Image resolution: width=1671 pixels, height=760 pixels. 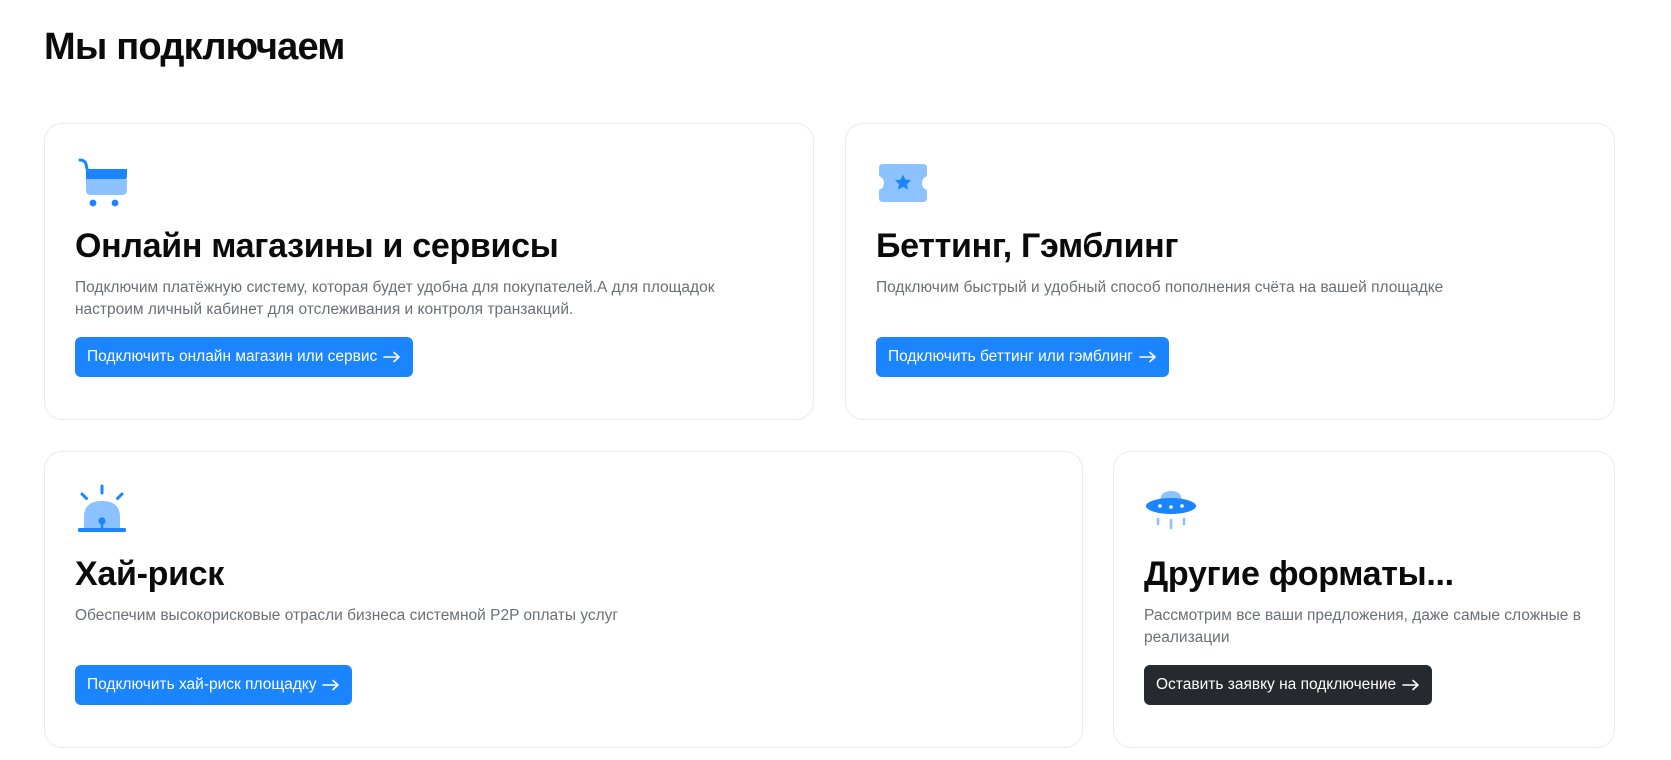 What do you see at coordinates (1276, 684) in the screenshot?
I see `button-label: Оставить заявку на подключение` at bounding box center [1276, 684].